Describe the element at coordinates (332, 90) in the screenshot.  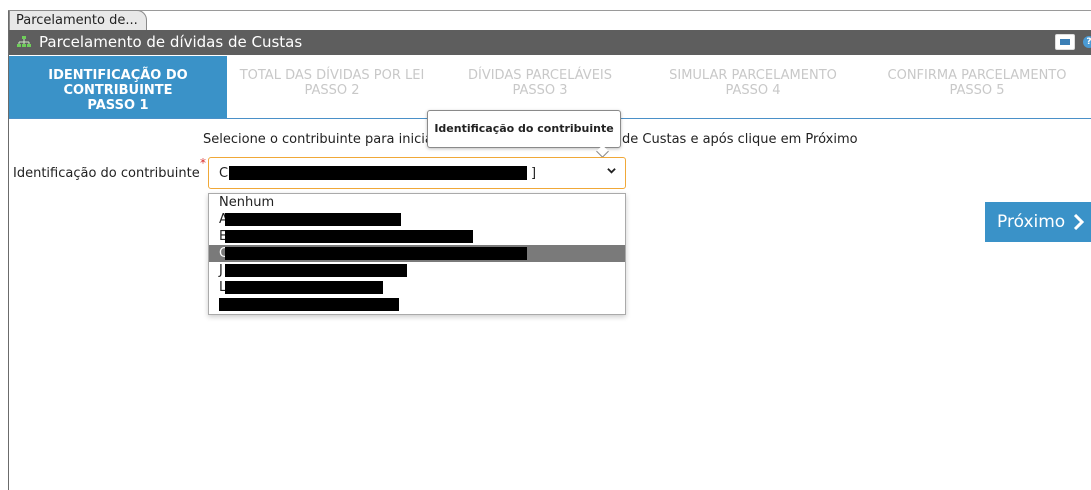
I see `step-2-number: PASSO 2` at that location.